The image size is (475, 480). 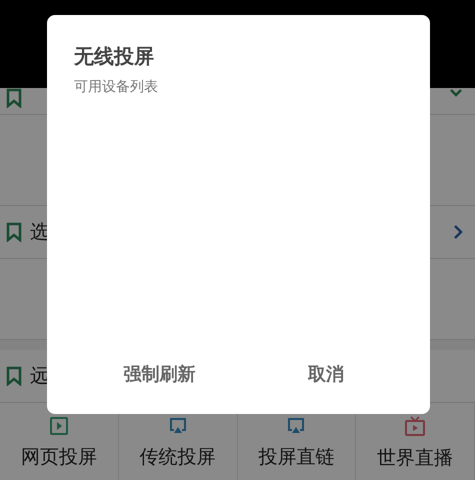 I want to click on dialog-title: 无线投屏, so click(x=114, y=56).